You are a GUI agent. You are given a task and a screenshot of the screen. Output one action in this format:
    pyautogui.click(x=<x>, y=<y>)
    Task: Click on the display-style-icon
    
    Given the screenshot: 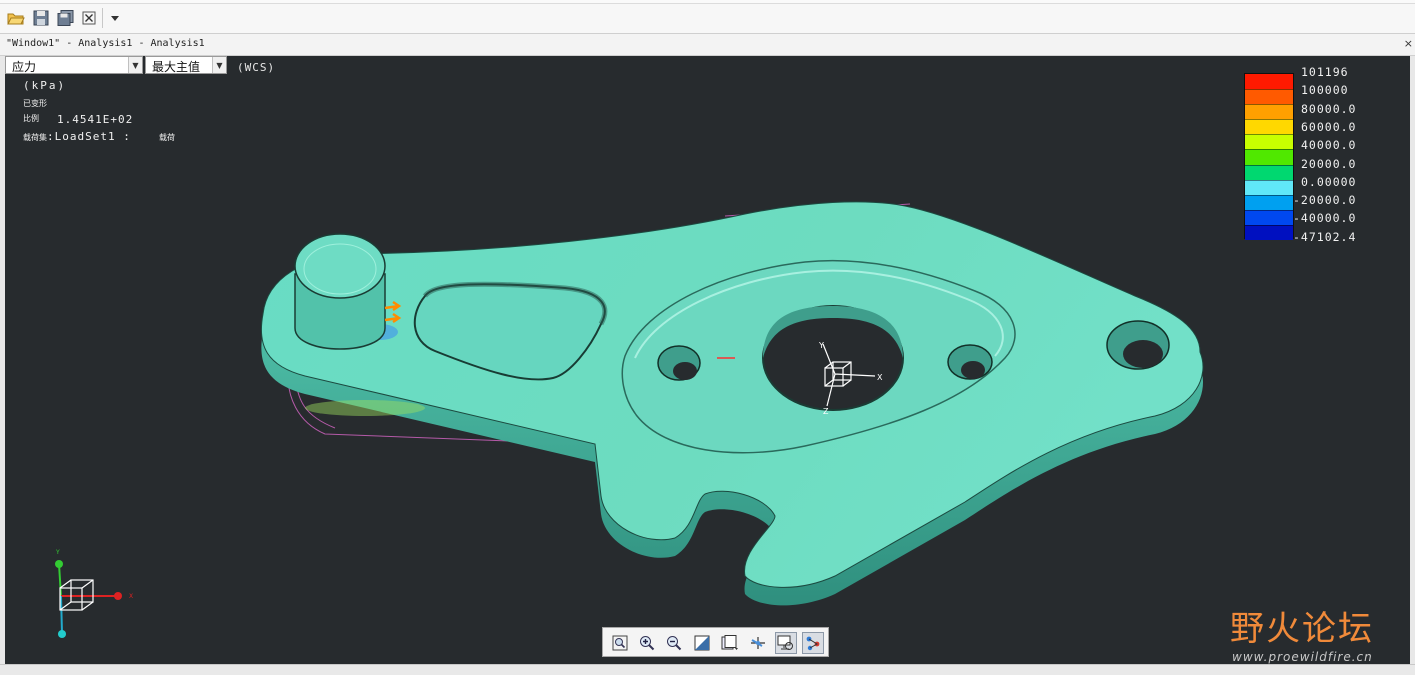 What is the action you would take?
    pyautogui.click(x=786, y=643)
    